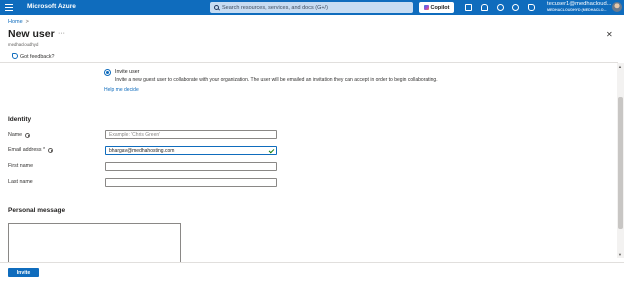 Image resolution: width=624 pixels, height=283 pixels. Describe the element at coordinates (620, 254) in the screenshot. I see `scroll-down-icon: ▼` at that location.